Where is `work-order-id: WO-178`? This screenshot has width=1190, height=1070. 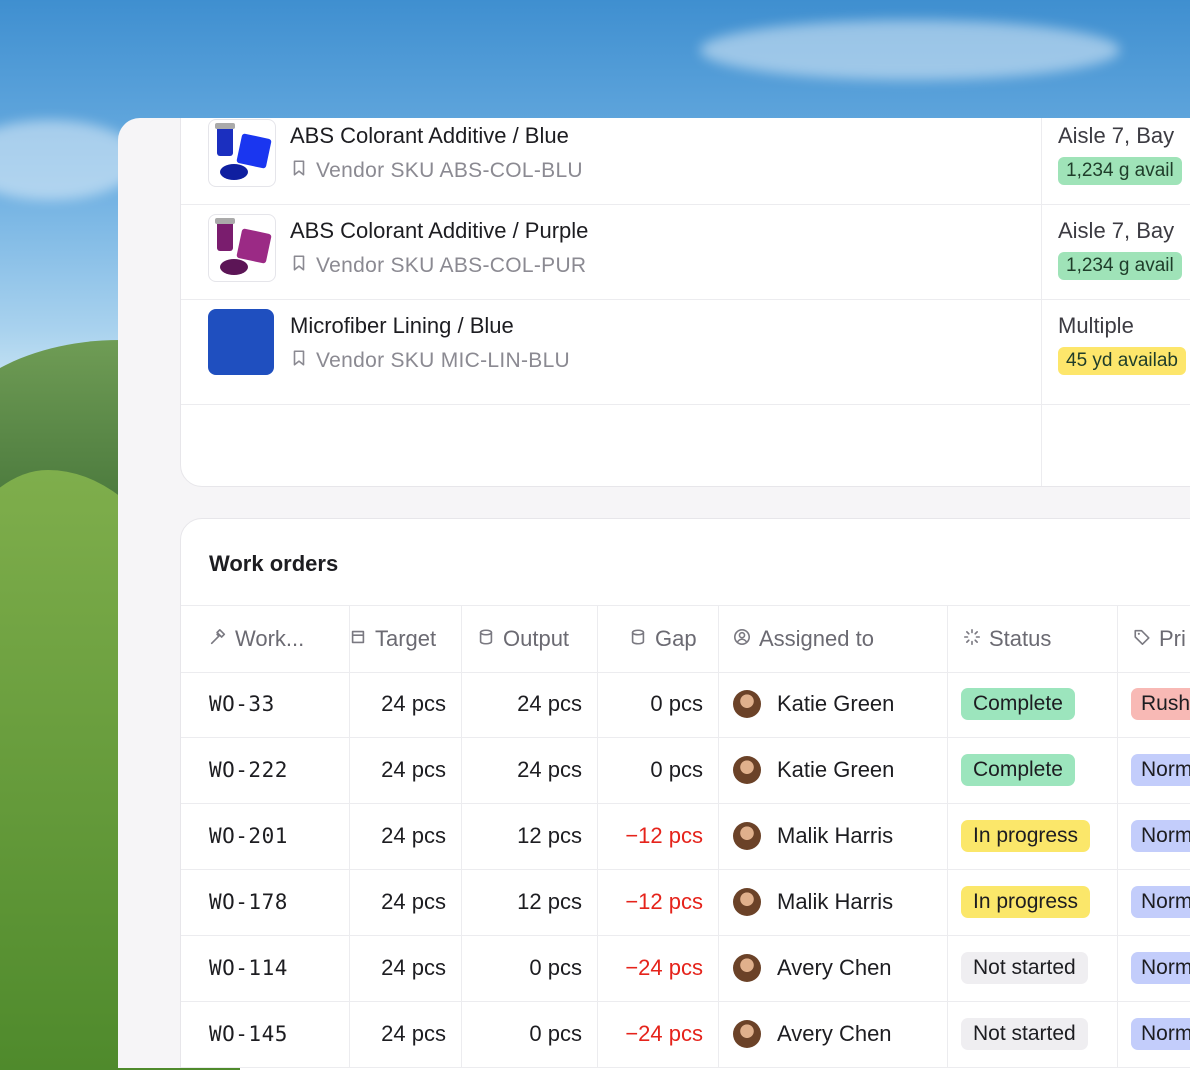 work-order-id: WO-178 is located at coordinates (248, 902).